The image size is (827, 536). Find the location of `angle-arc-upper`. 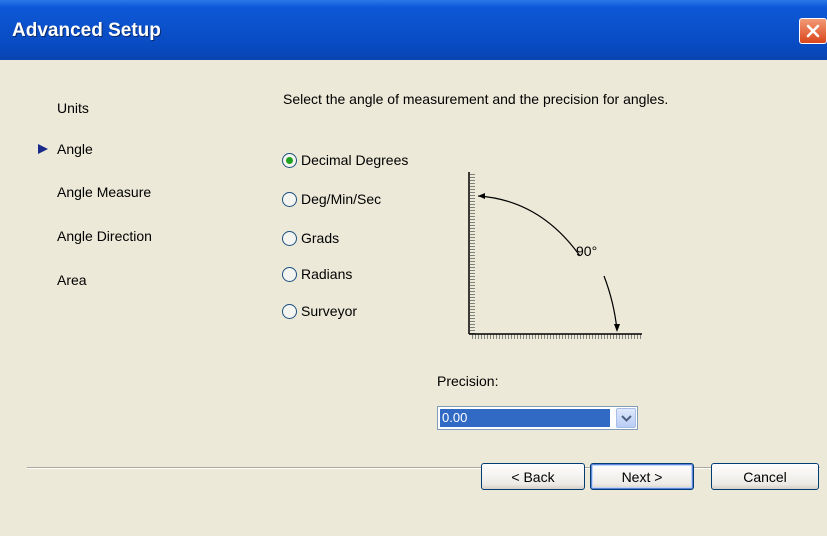

angle-arc-upper is located at coordinates (529, 226).